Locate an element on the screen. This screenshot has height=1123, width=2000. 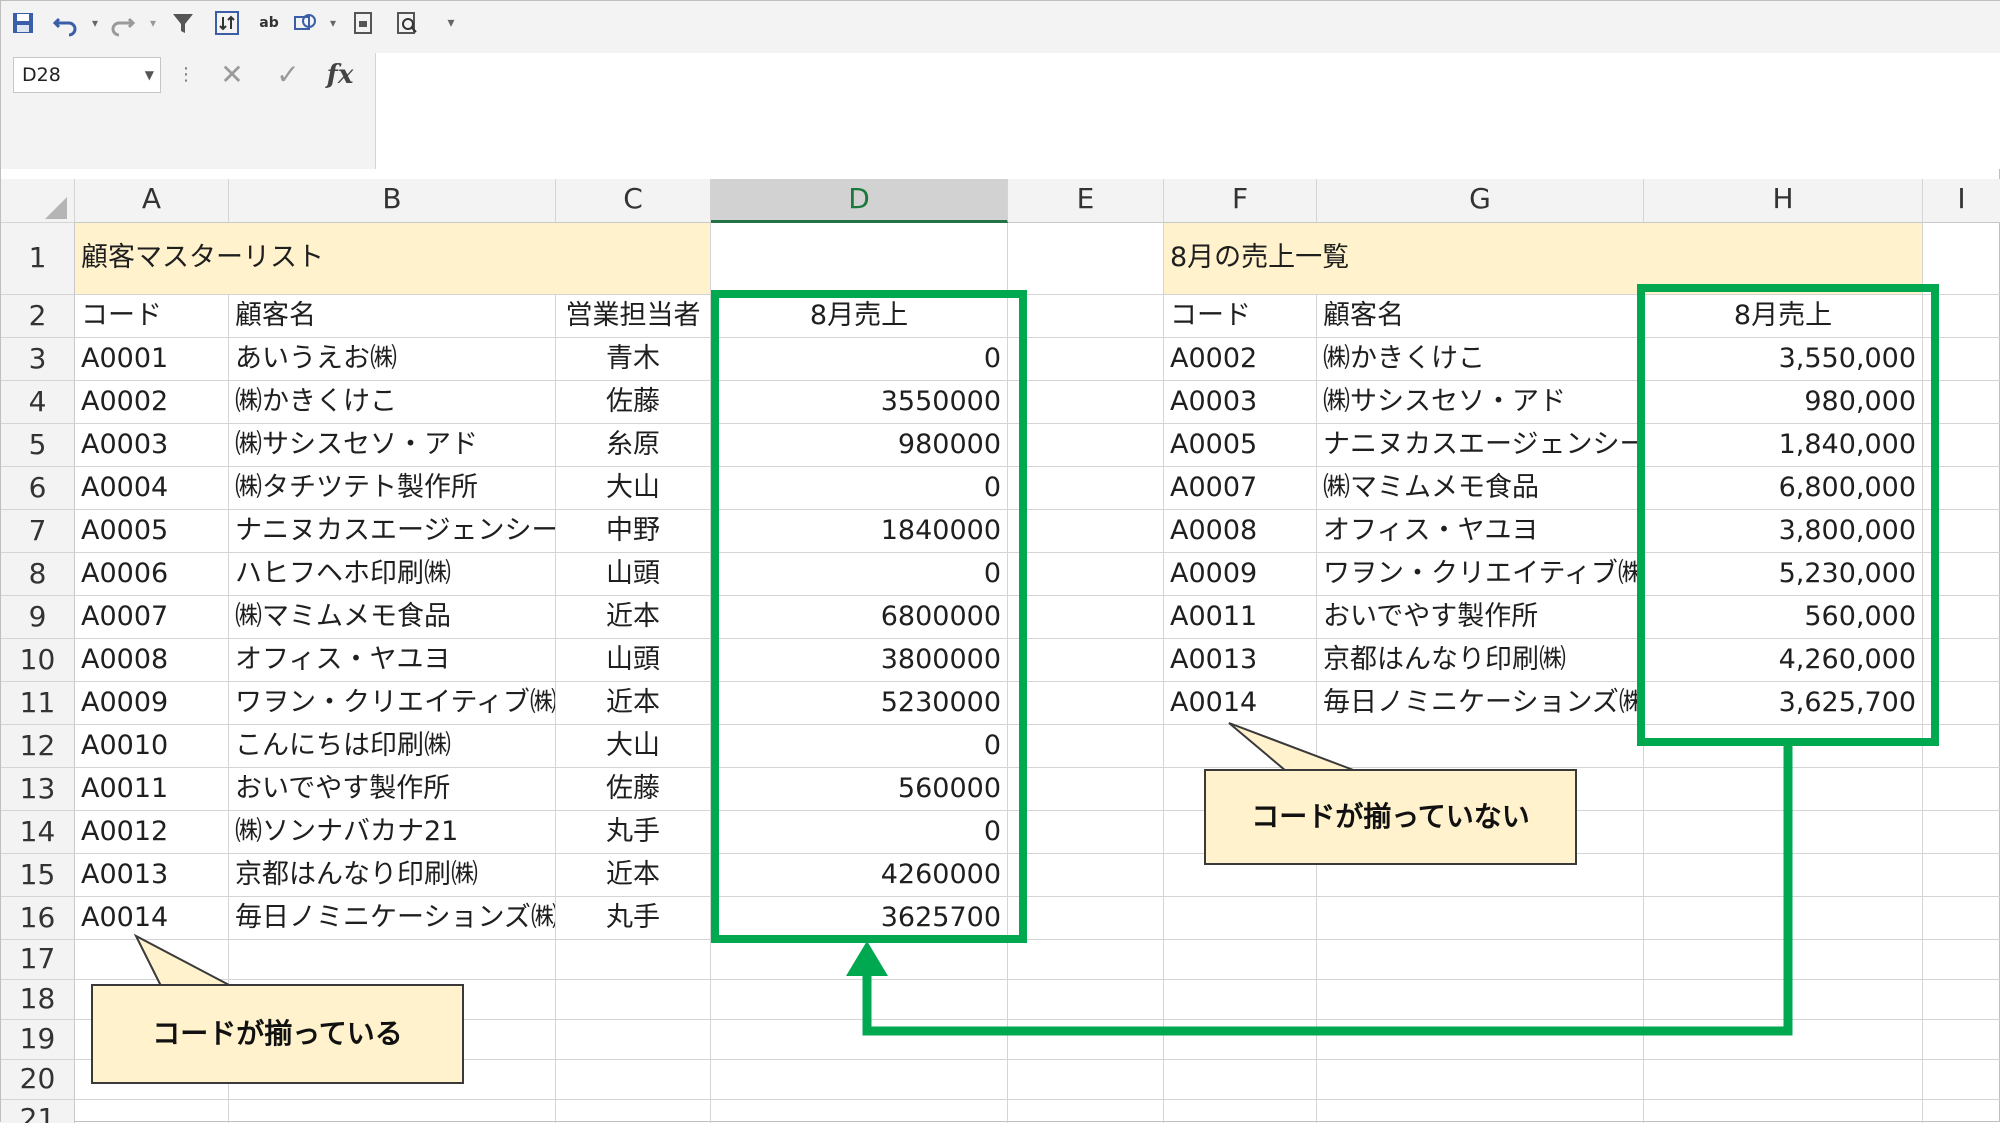
cell-e2 is located at coordinates (1086, 316).